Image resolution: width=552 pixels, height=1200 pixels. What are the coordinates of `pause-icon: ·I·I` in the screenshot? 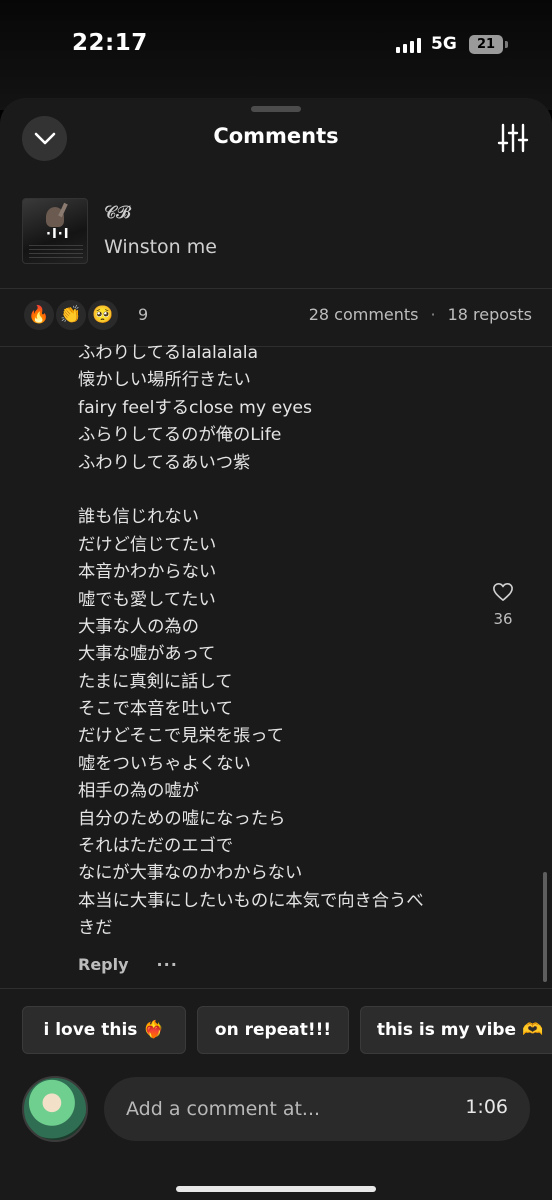 It's located at (58, 234).